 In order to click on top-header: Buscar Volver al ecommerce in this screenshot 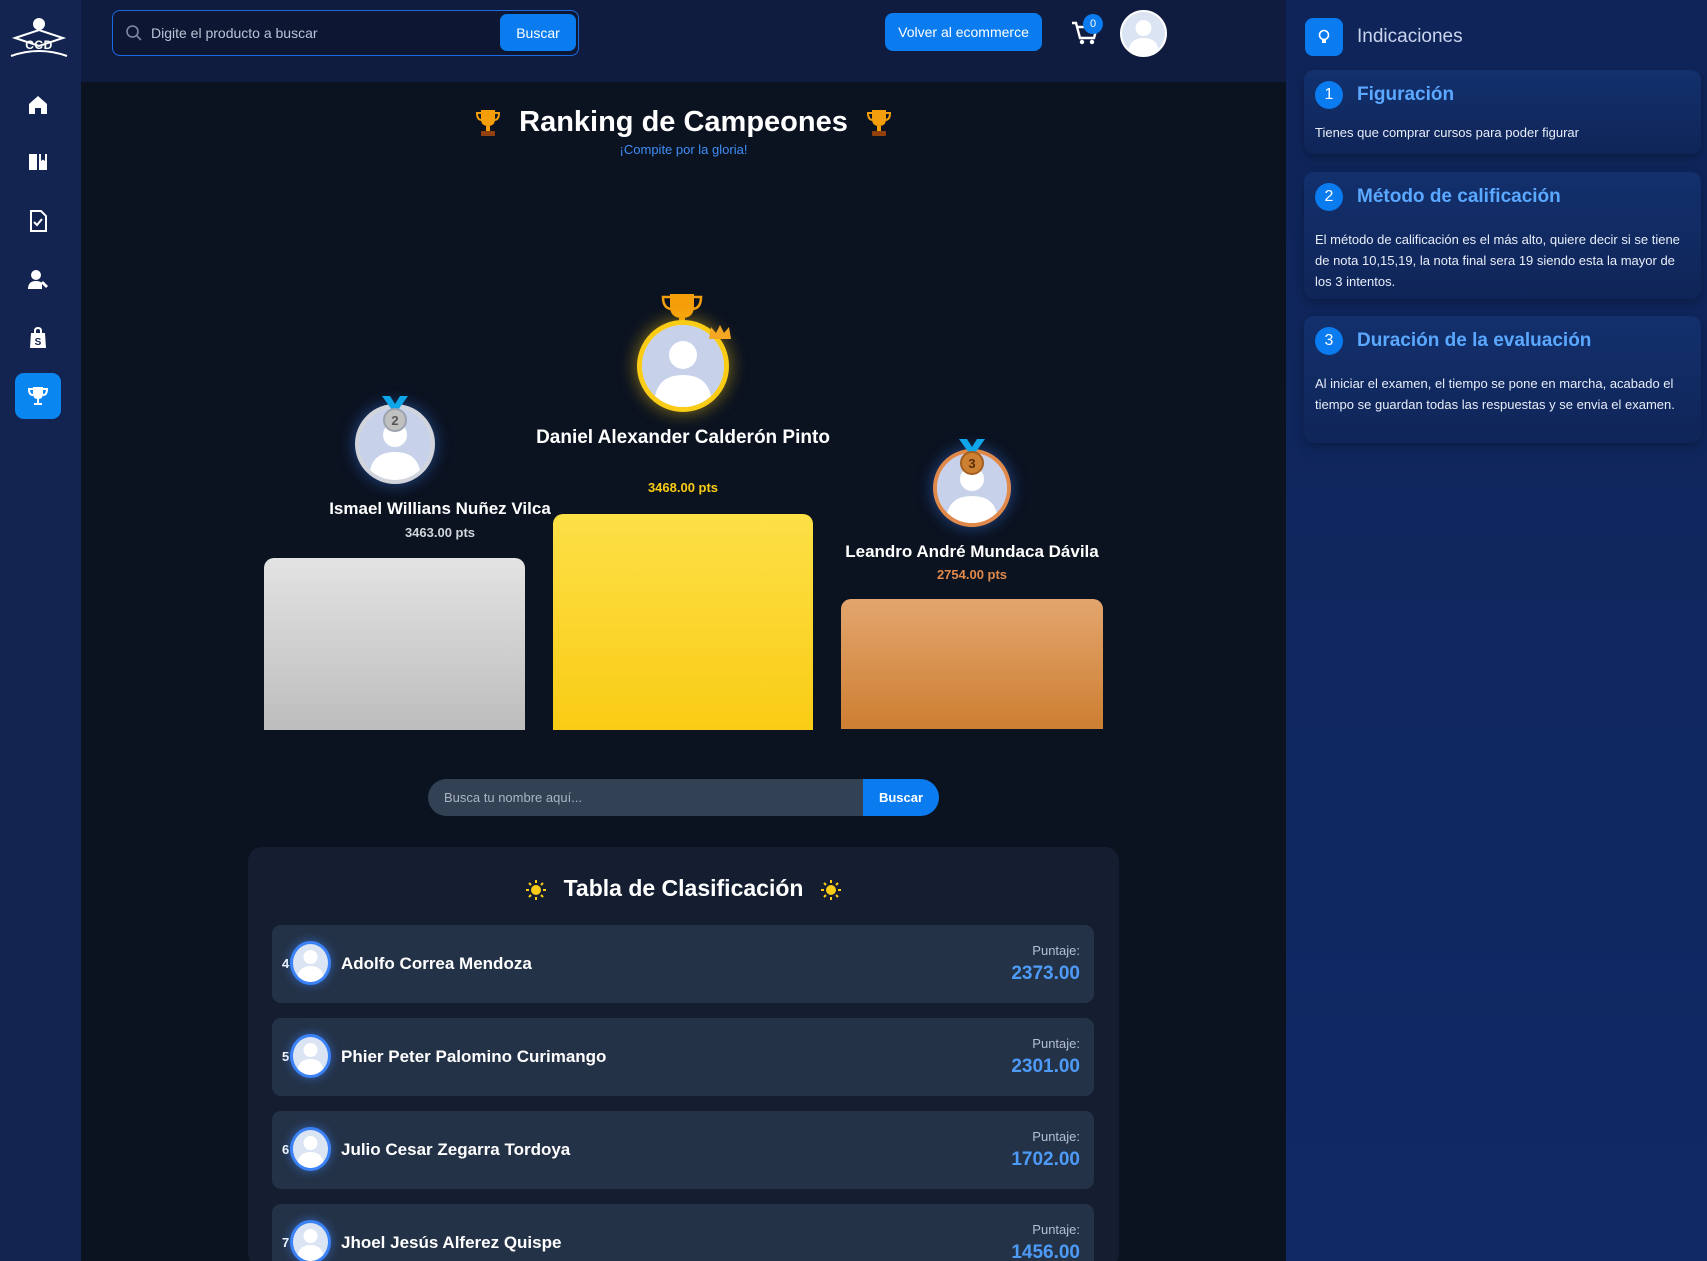, I will do `click(683, 41)`.